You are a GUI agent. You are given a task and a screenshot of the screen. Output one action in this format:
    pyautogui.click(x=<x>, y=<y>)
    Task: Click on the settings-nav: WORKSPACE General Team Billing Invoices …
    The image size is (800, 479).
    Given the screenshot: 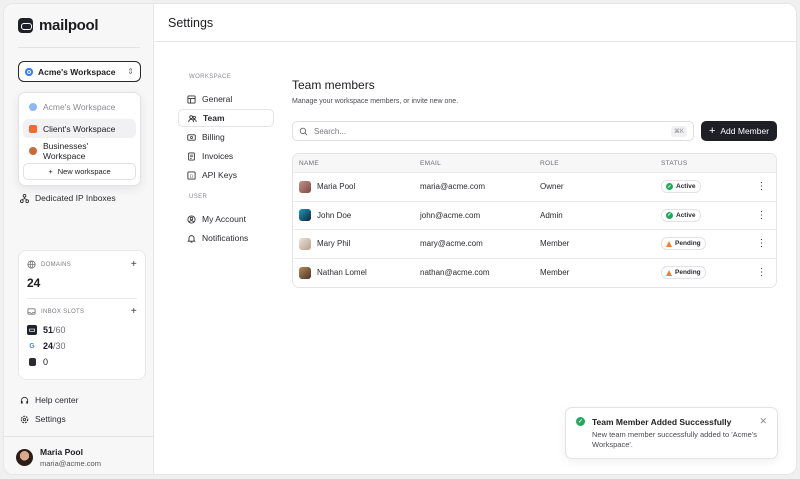 What is the action you would take?
    pyautogui.click(x=226, y=161)
    